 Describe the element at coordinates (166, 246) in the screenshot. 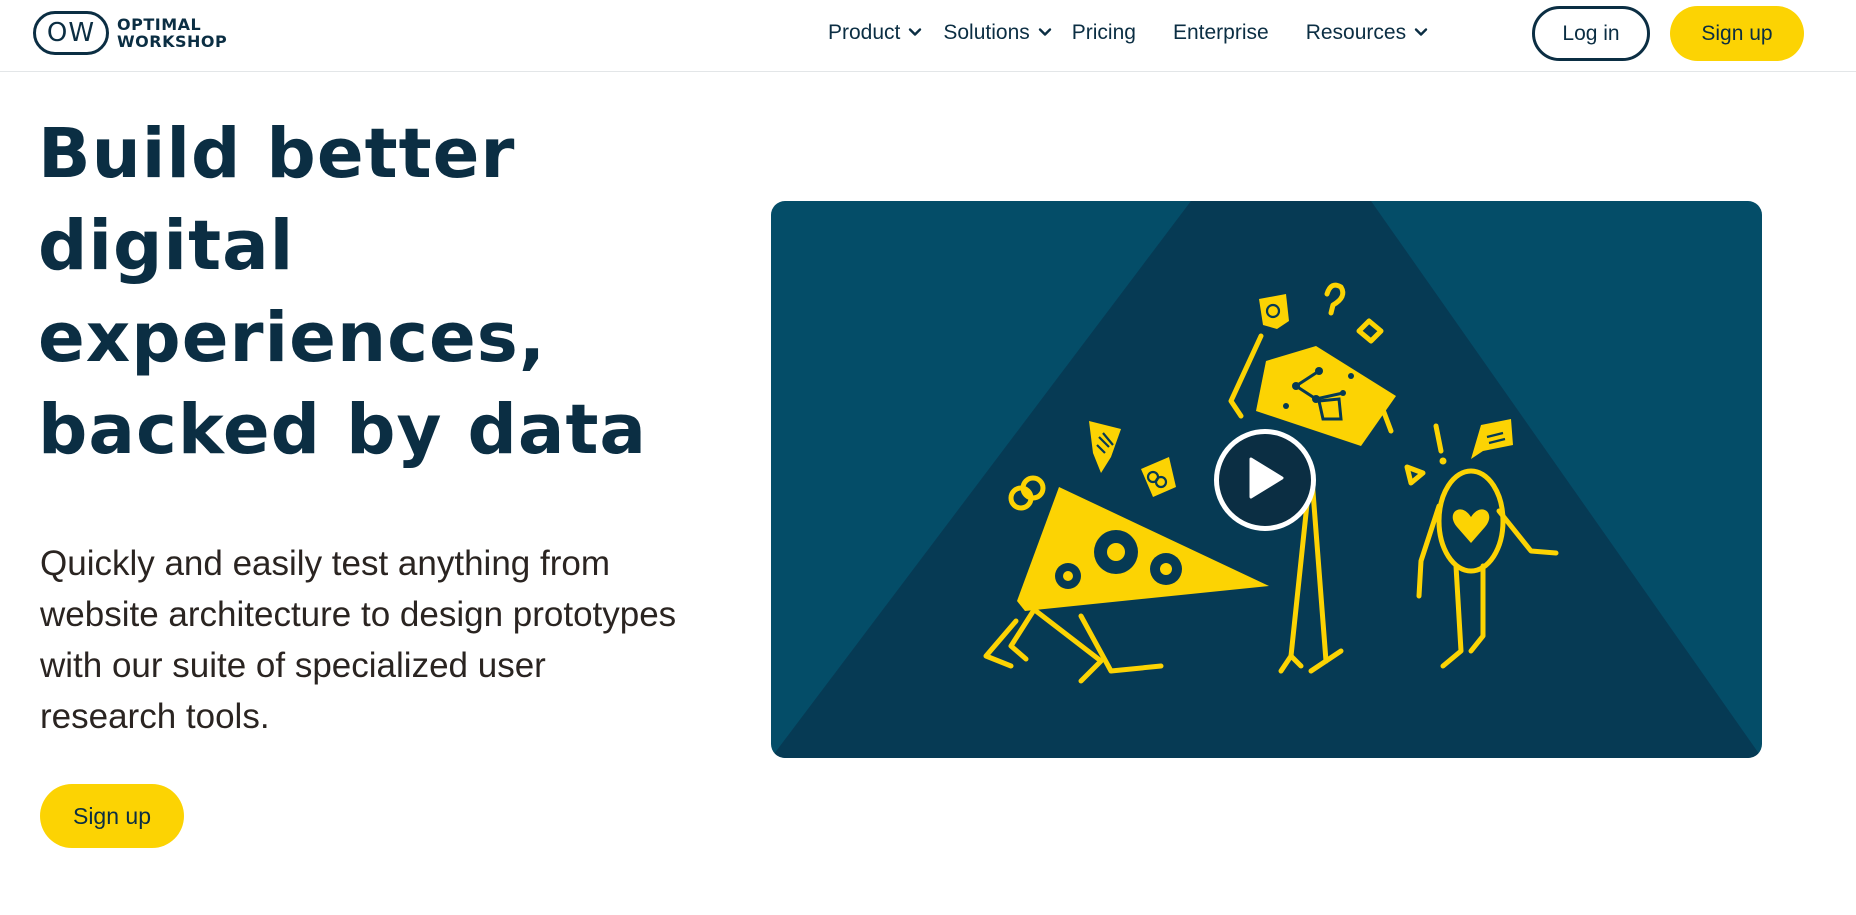

I see `hero-title-line: digital` at that location.